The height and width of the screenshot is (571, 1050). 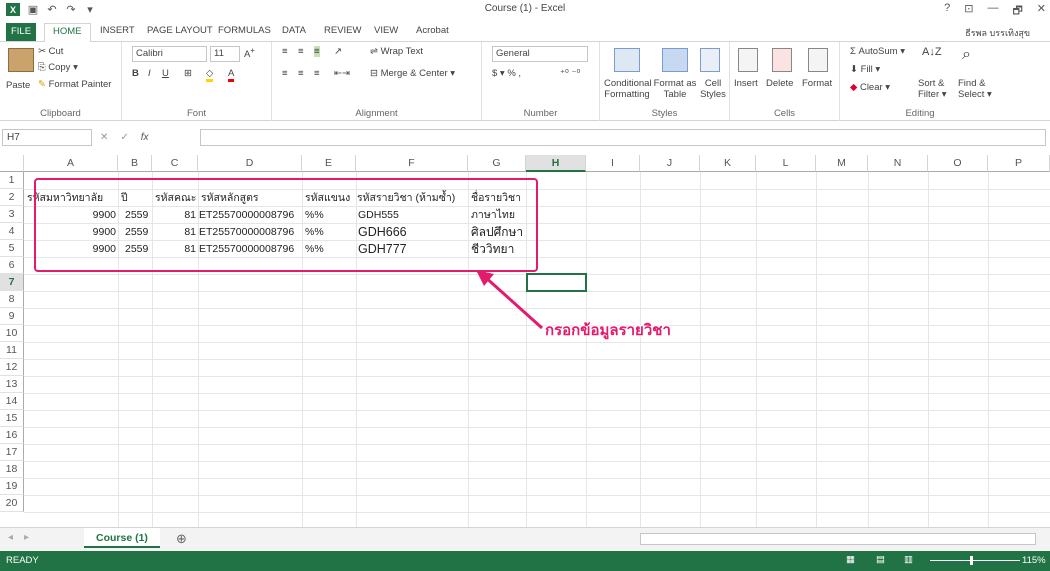 What do you see at coordinates (817, 83) in the screenshot?
I see `format-button: Format` at bounding box center [817, 83].